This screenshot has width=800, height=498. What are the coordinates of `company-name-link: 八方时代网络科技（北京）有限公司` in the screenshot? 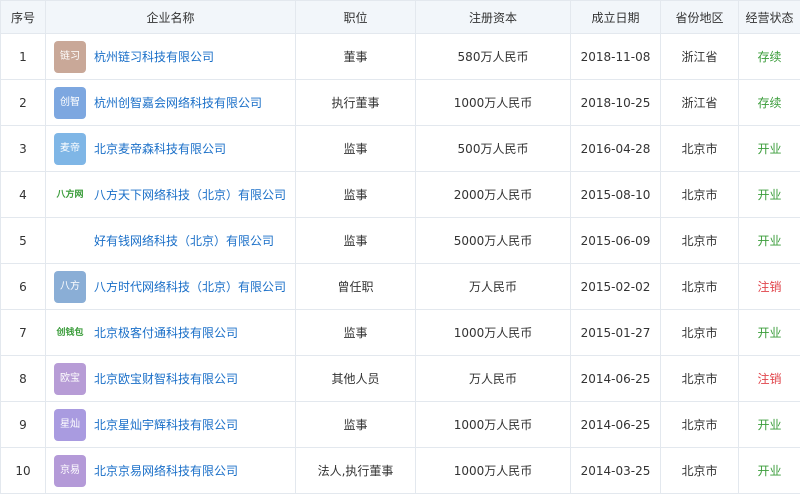 It's located at (190, 286).